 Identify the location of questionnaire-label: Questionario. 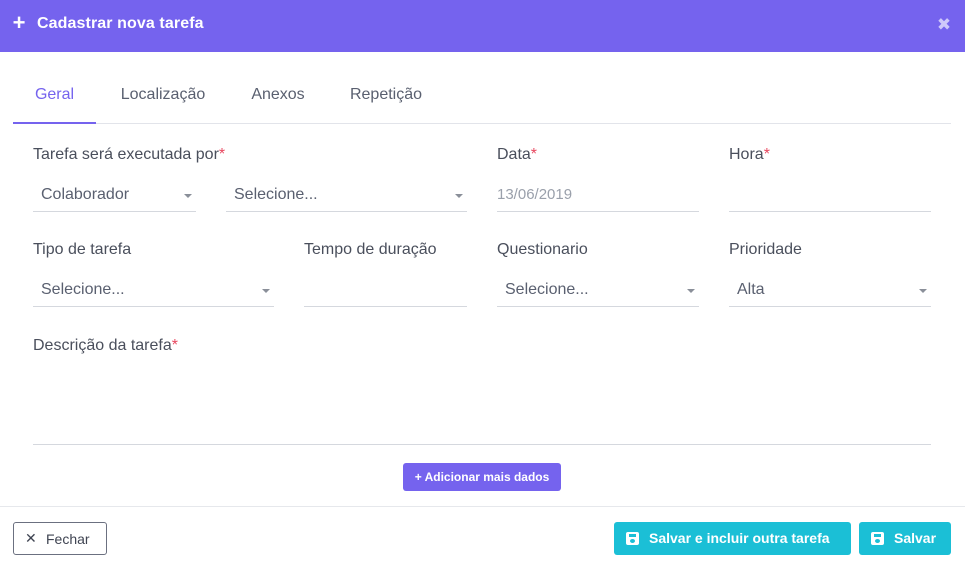
(542, 249).